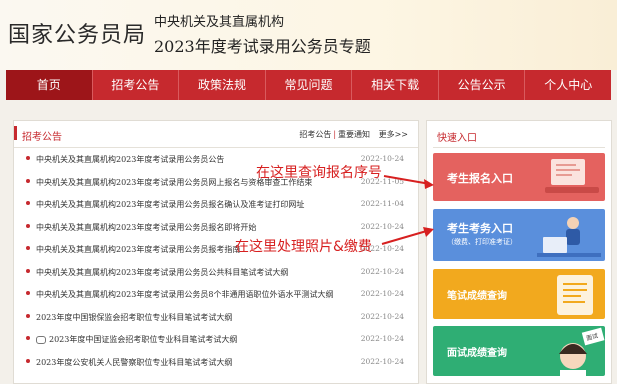 Image resolution: width=617 pixels, height=384 pixels. Describe the element at coordinates (138, 249) in the screenshot. I see `item-title: 中央机关及其直属机构2023年度考试录用公务员报考指南` at that location.